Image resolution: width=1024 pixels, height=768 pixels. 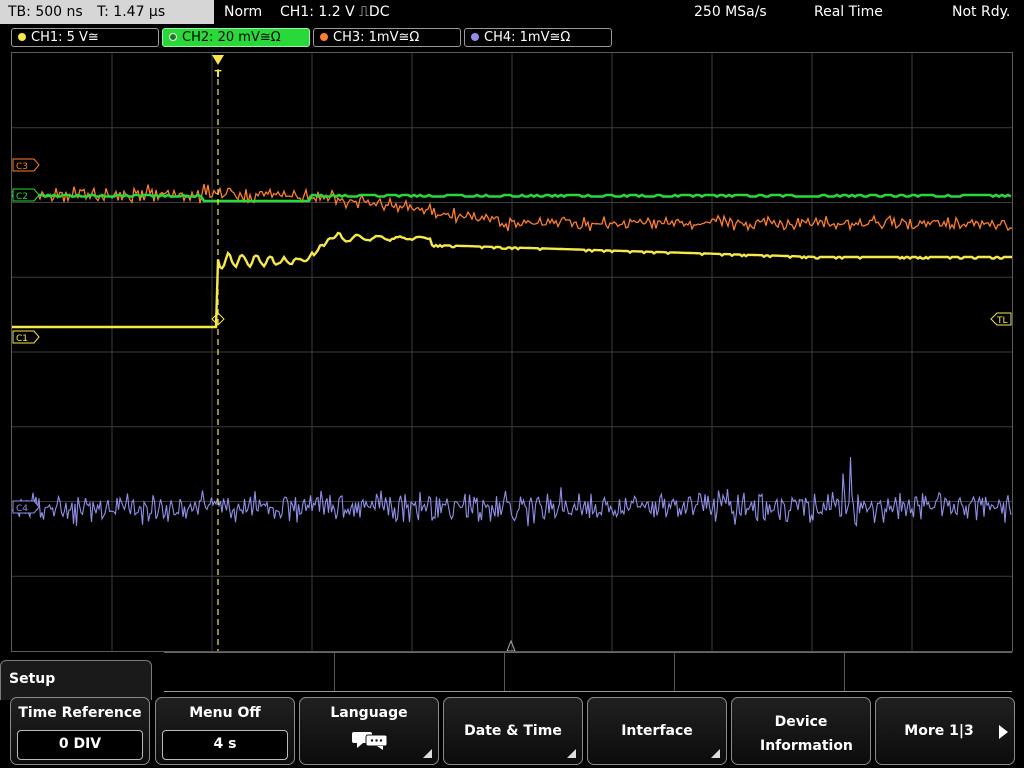 I want to click on softkey-label: Language, so click(x=369, y=713).